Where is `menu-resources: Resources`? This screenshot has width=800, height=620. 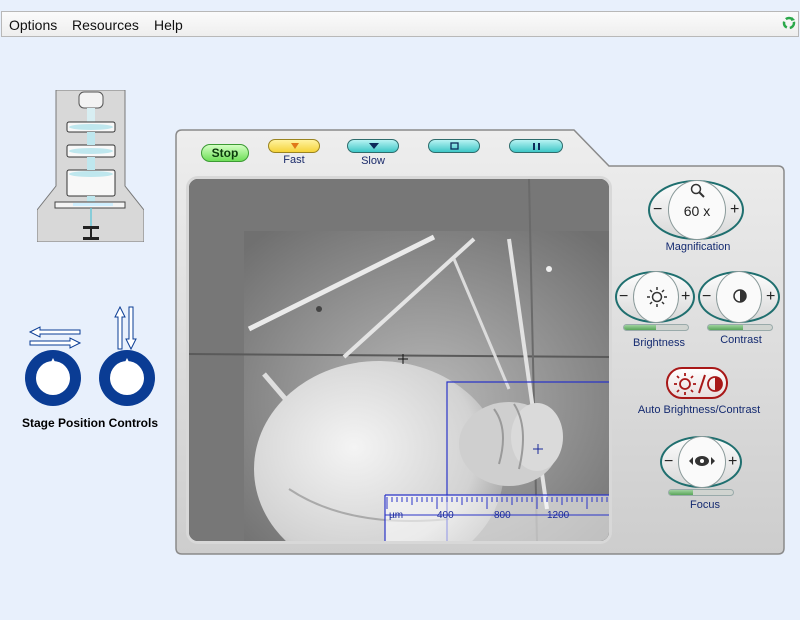 menu-resources: Resources is located at coordinates (105, 25).